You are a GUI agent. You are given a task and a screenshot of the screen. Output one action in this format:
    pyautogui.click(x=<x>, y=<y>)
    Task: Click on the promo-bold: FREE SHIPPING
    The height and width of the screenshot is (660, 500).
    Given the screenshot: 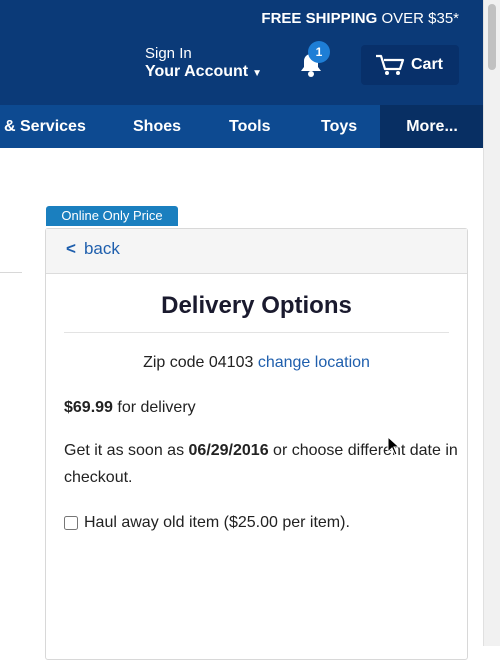 What is the action you would take?
    pyautogui.click(x=319, y=18)
    